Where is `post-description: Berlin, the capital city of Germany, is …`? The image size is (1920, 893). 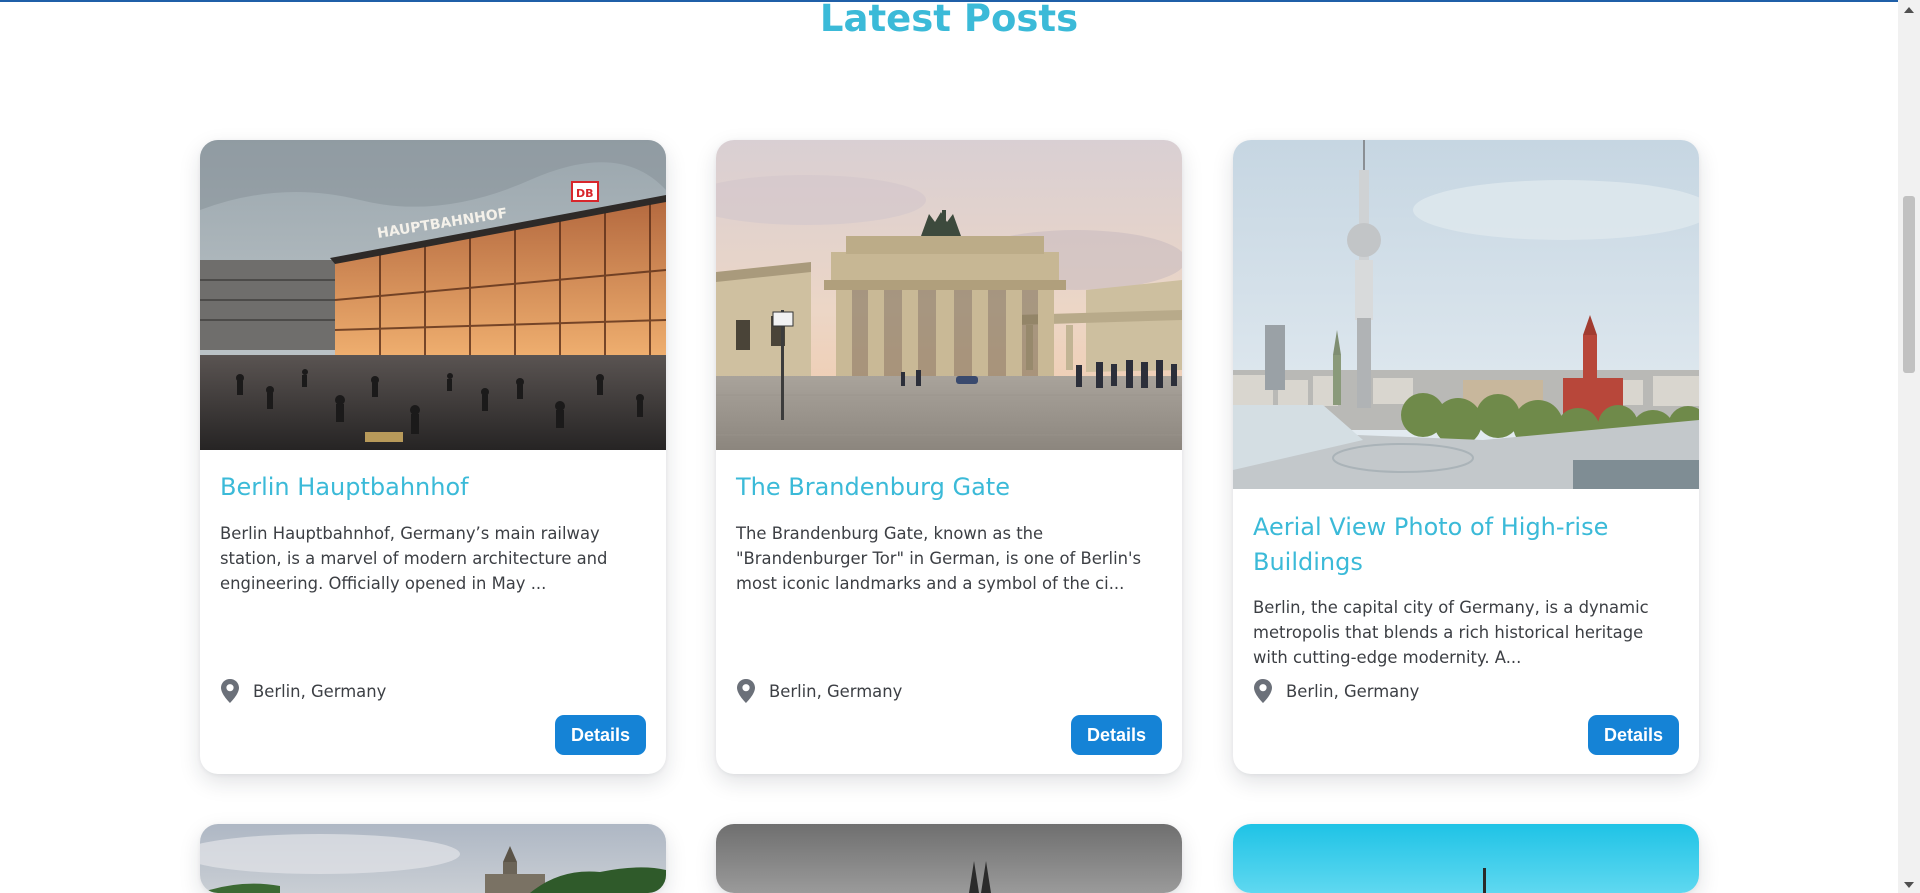
post-description: Berlin, the capital city of Germany, is … is located at coordinates (1451, 632).